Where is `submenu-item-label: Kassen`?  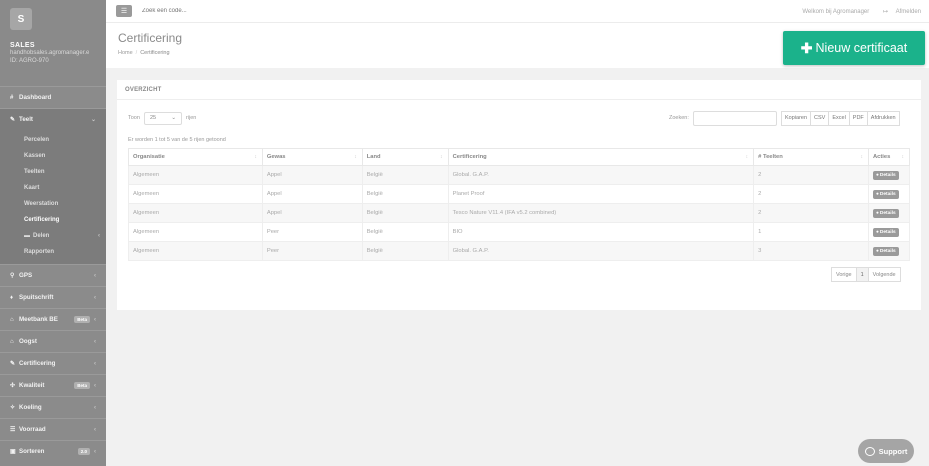
submenu-item-label: Kassen is located at coordinates (35, 156).